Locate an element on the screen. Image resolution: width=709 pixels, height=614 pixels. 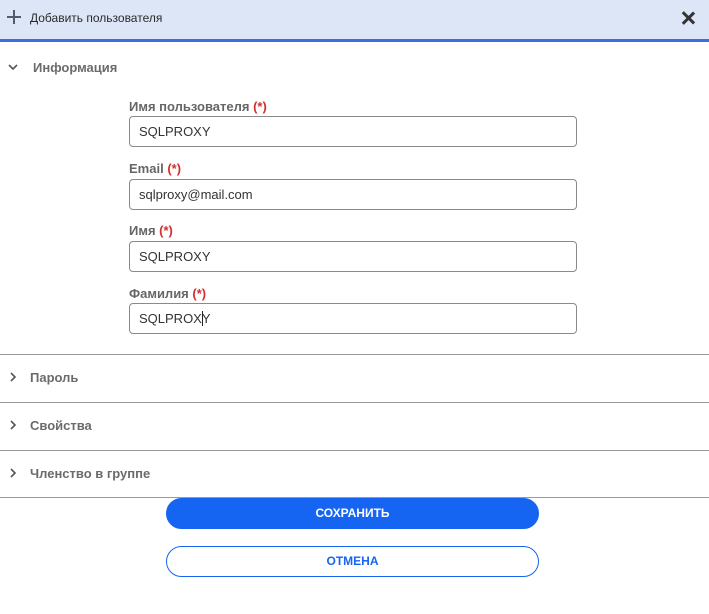
section-password-header: Пароль is located at coordinates (354, 378).